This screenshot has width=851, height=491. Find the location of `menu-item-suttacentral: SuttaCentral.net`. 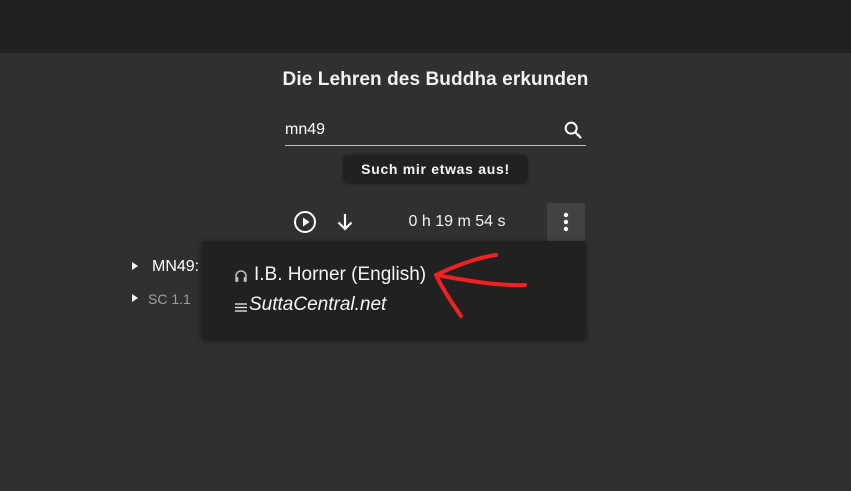

menu-item-suttacentral: SuttaCentral.net is located at coordinates (317, 305).